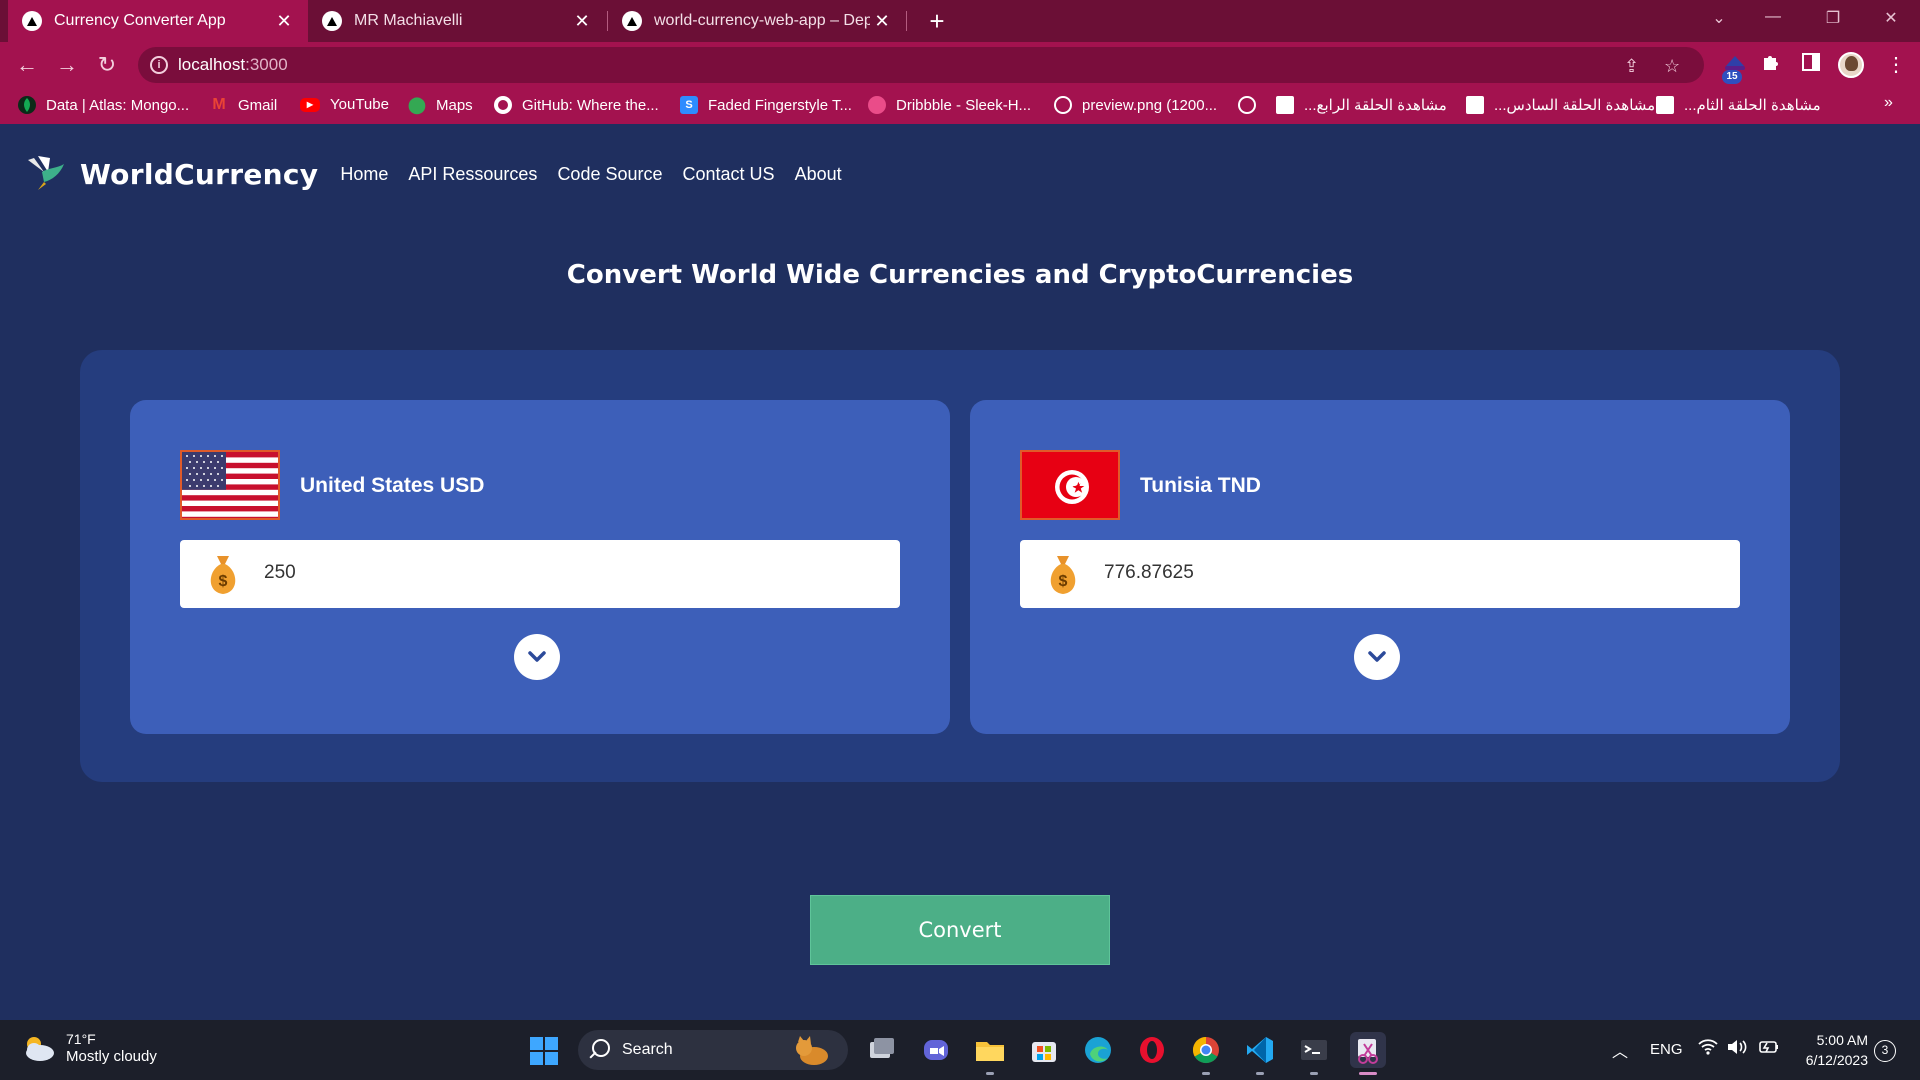  Describe the element at coordinates (1708, 1049) in the screenshot. I see `wifi-icon` at that location.